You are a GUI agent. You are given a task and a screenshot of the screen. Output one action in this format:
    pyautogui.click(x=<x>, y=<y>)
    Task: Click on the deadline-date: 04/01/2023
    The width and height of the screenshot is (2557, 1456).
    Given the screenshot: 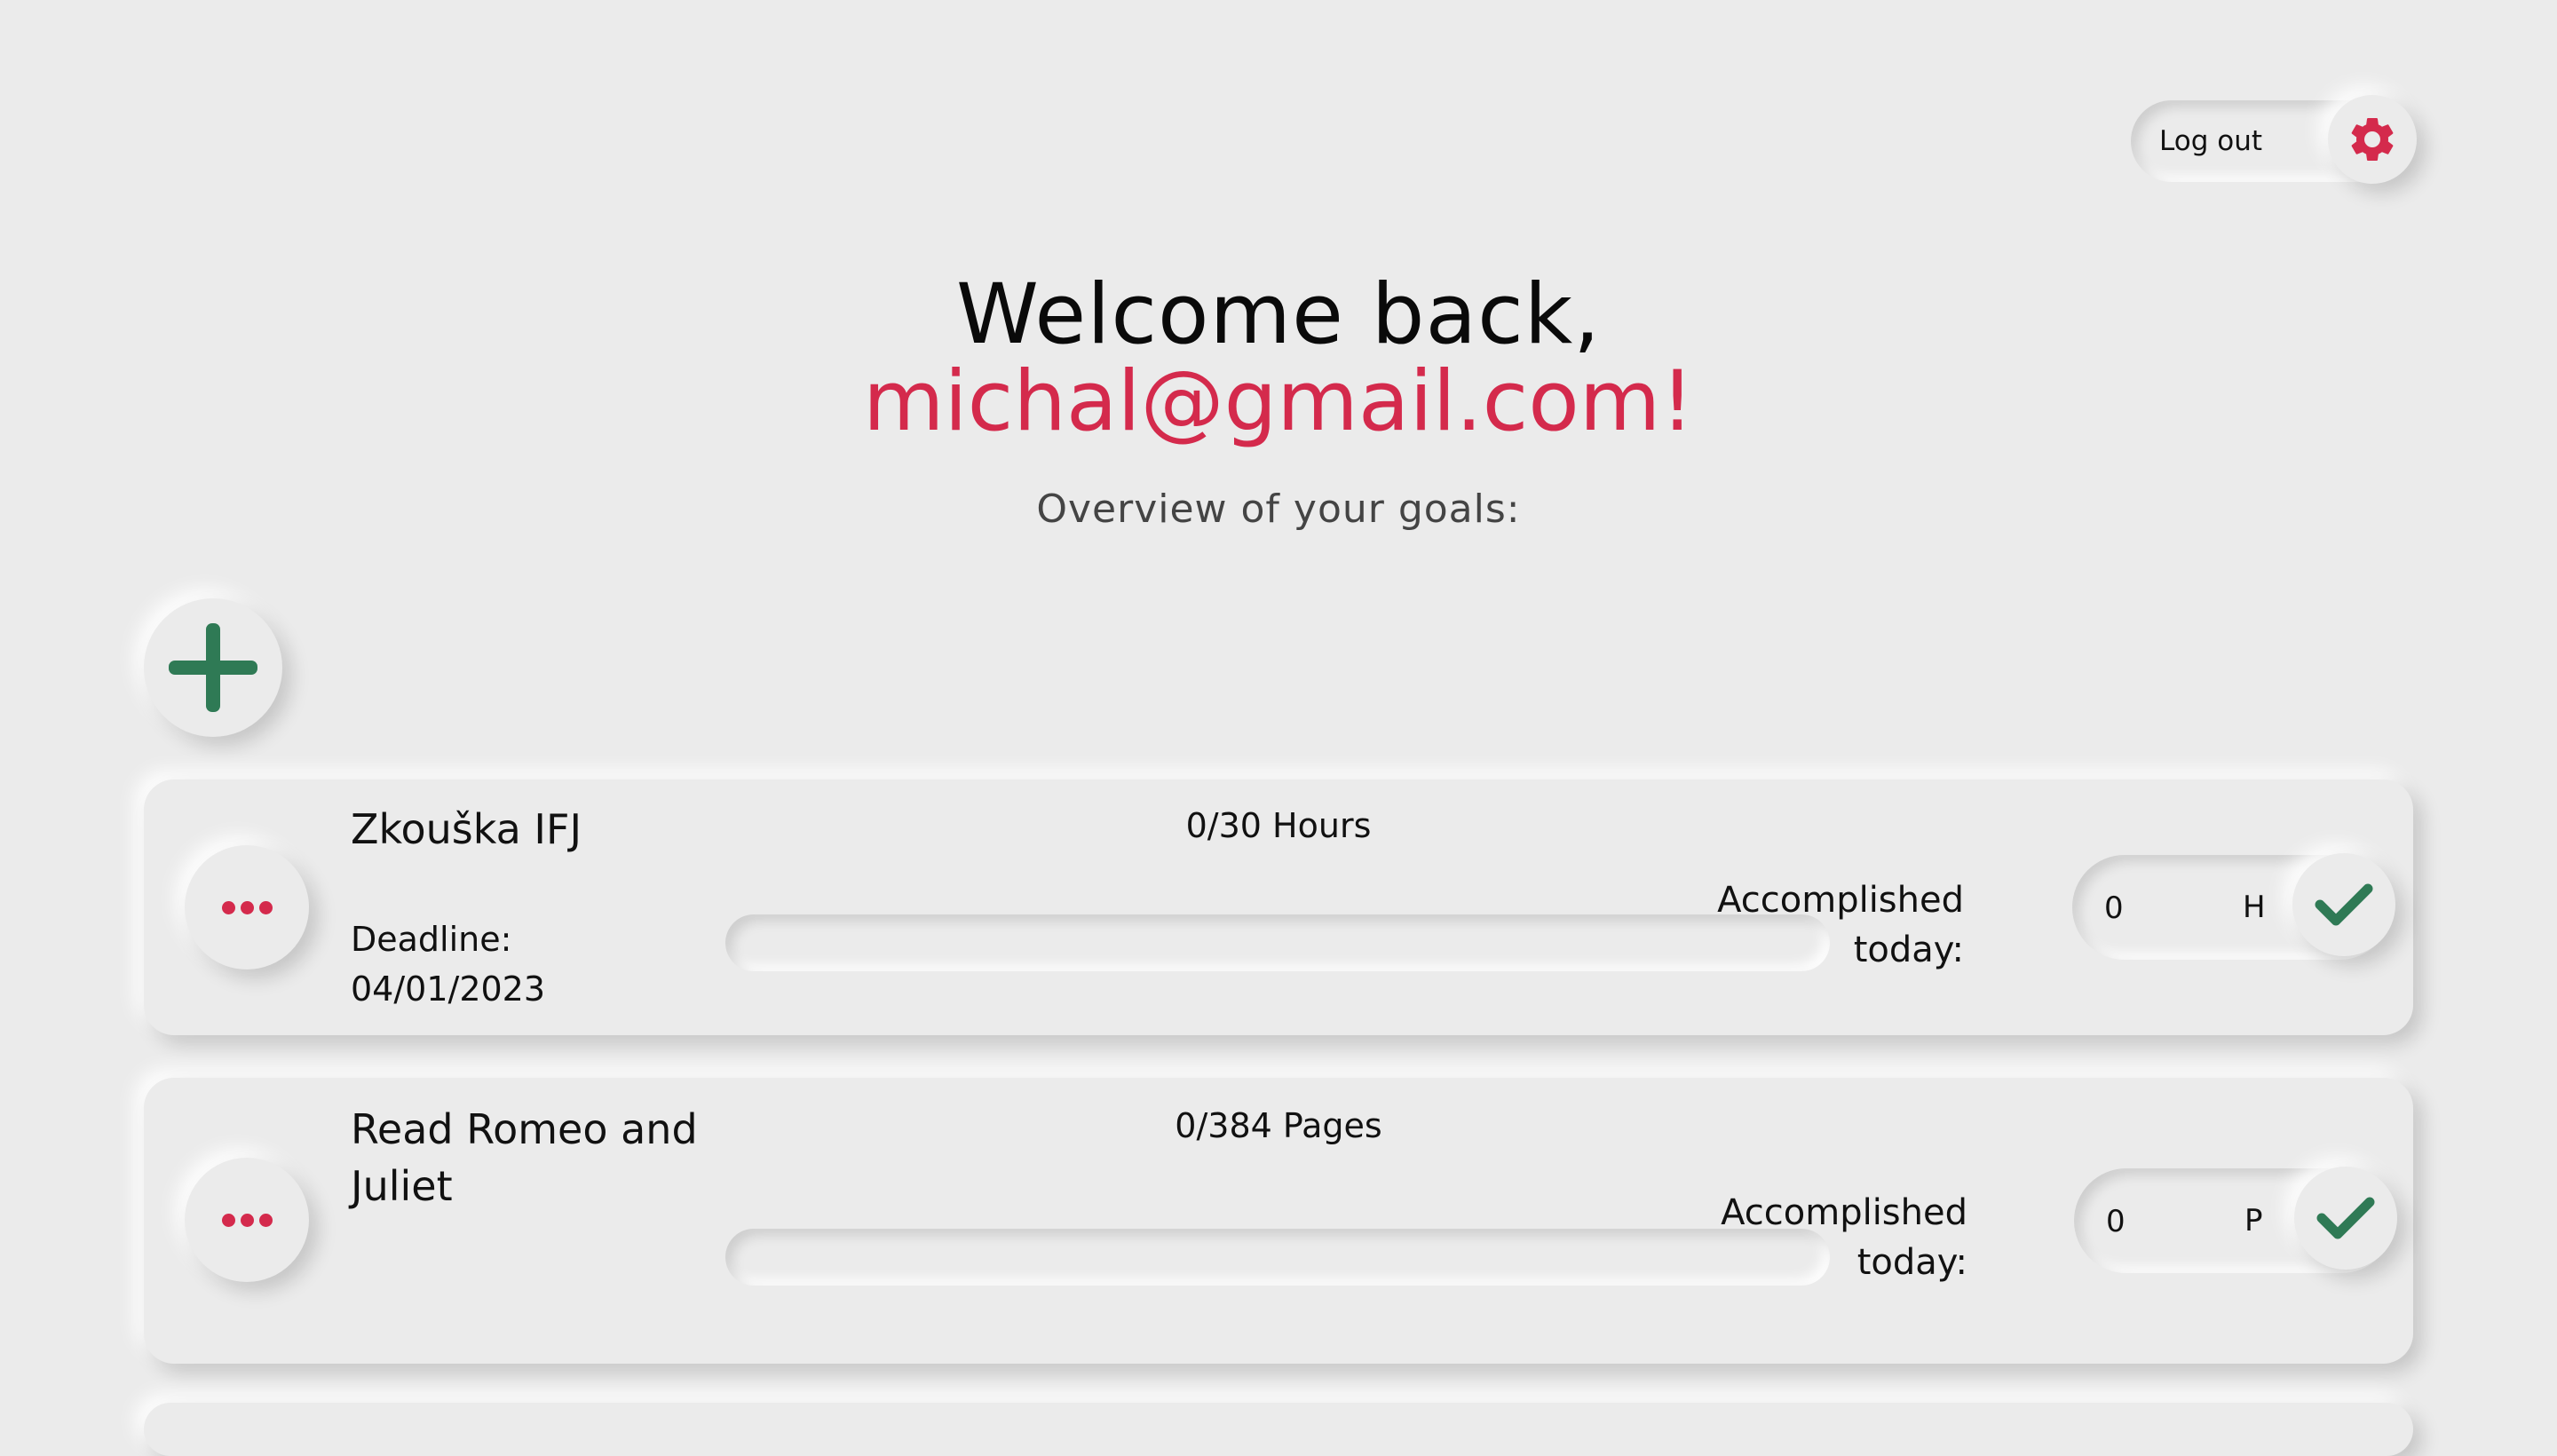 What is the action you would take?
    pyautogui.click(x=448, y=989)
    